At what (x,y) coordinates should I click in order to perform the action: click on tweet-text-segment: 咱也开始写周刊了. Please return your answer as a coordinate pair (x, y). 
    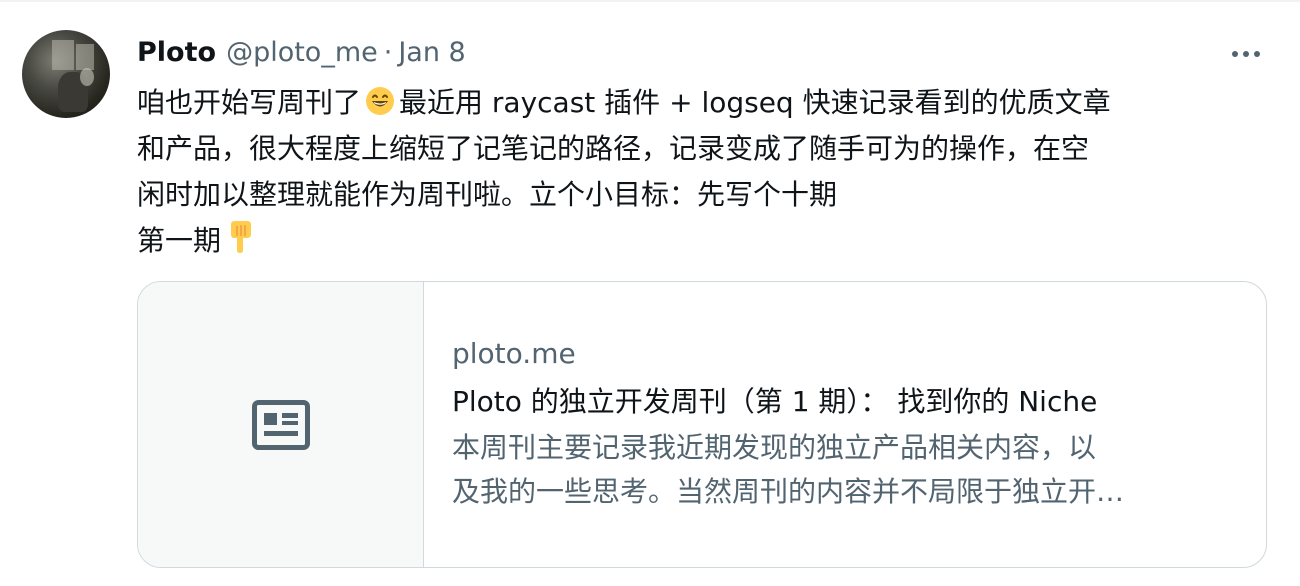
    Looking at the image, I should click on (249, 102).